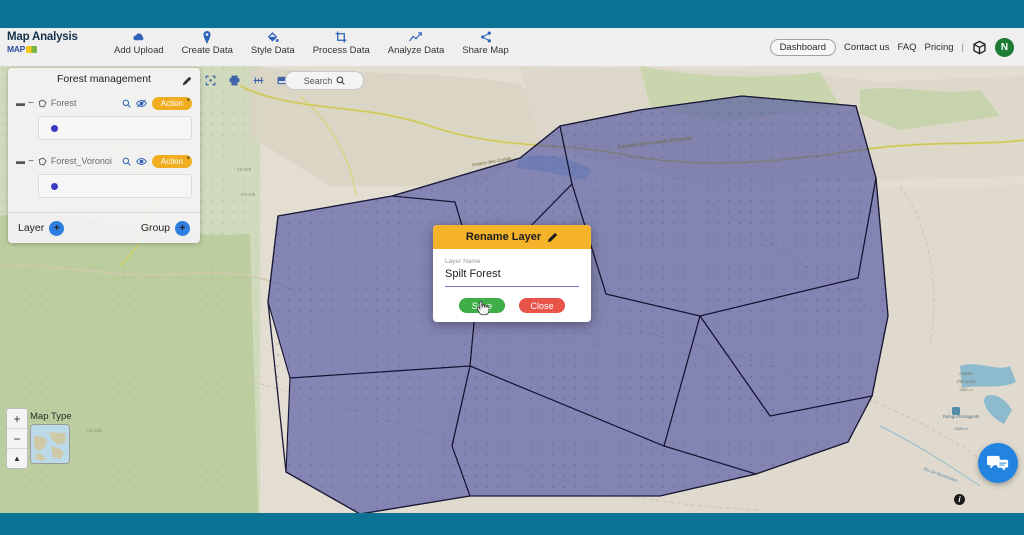  I want to click on map-label: CS-230, so click(94, 430).